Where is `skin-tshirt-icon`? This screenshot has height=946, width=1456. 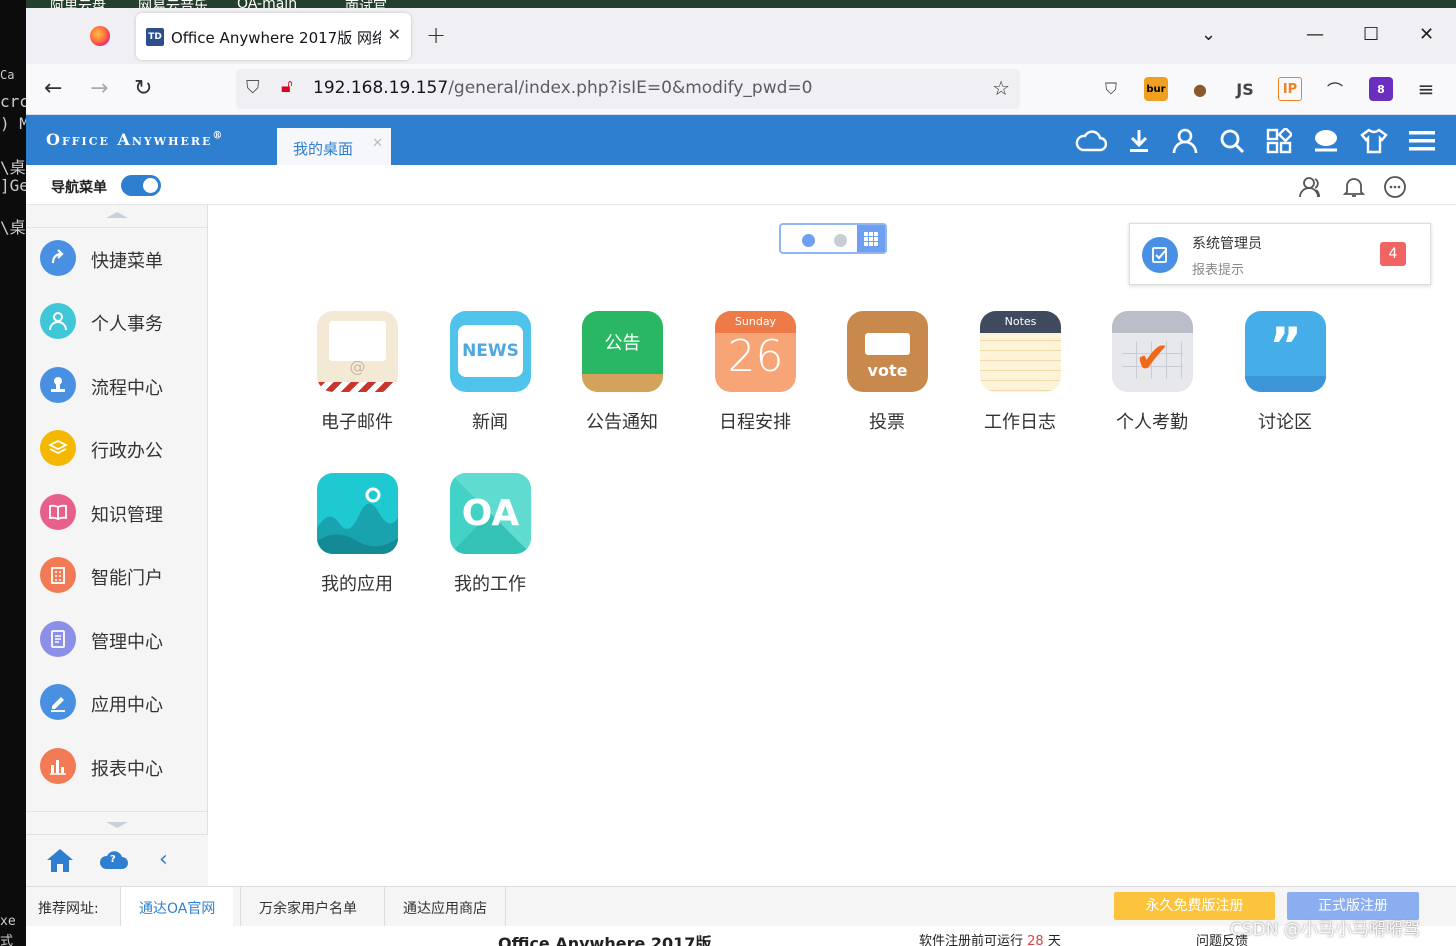 skin-tshirt-icon is located at coordinates (1374, 141).